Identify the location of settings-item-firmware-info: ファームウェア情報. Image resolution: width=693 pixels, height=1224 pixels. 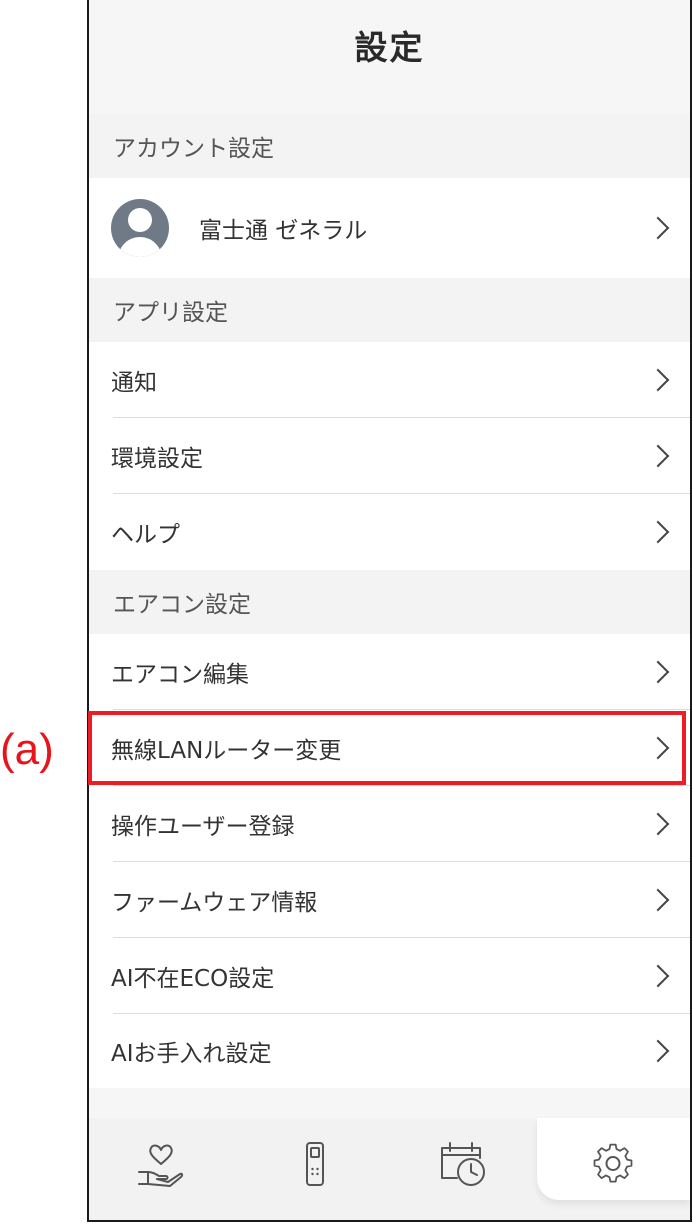
(389, 900).